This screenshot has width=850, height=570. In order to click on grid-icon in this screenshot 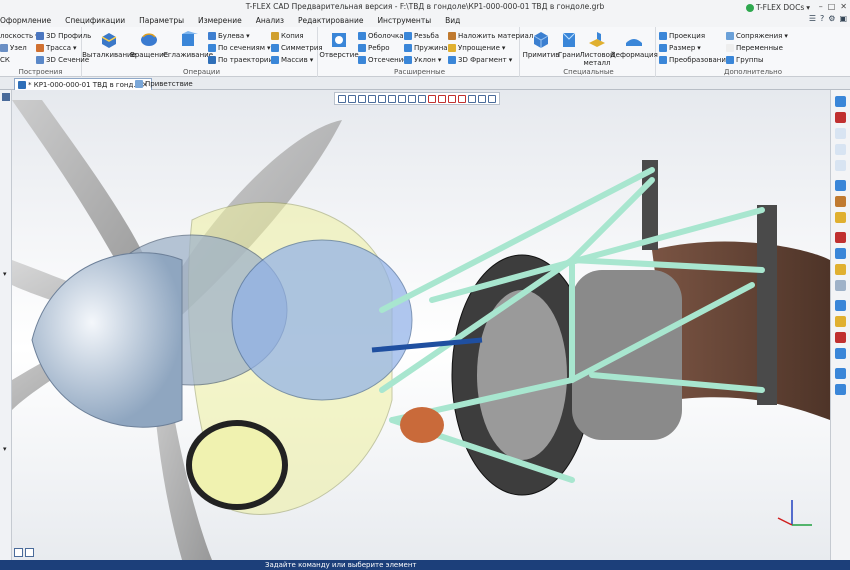, I will do `click(840, 285)`.